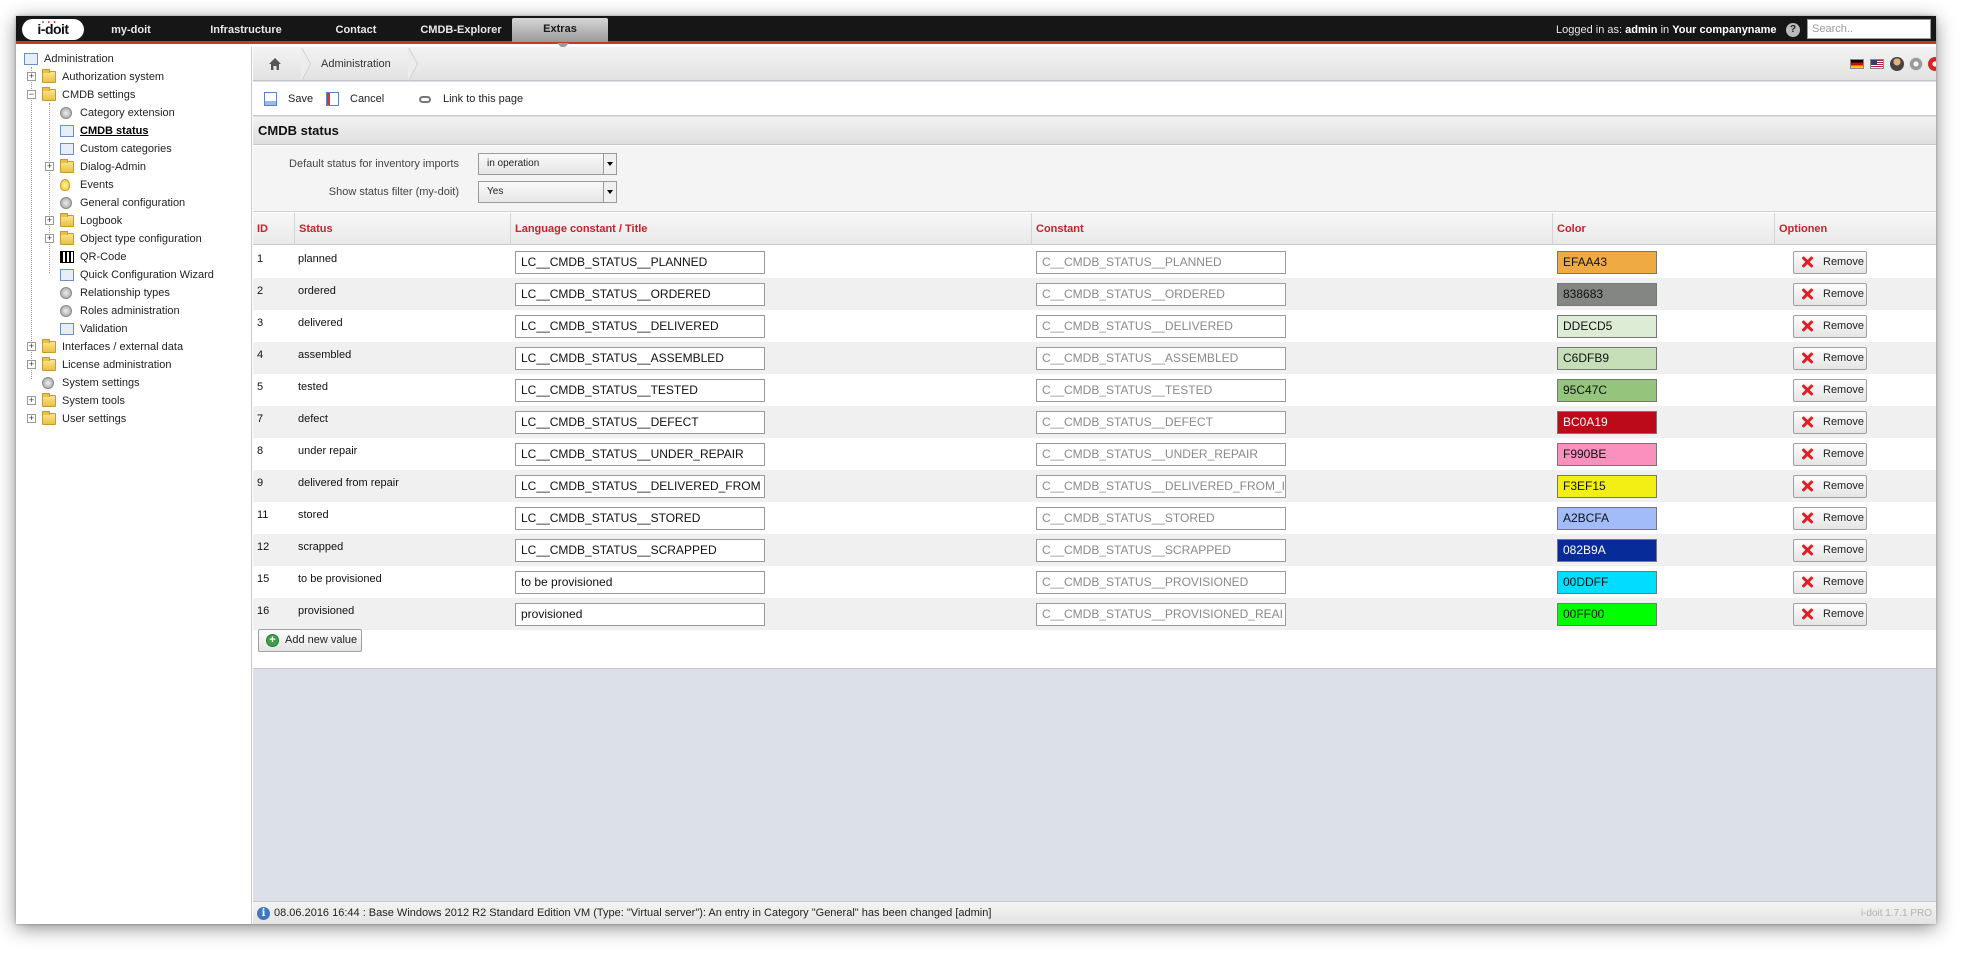 The image size is (1984, 972). What do you see at coordinates (133, 275) in the screenshot?
I see `sidebar-item-quick-configuration-wizard: Quick Configuration Wizard` at bounding box center [133, 275].